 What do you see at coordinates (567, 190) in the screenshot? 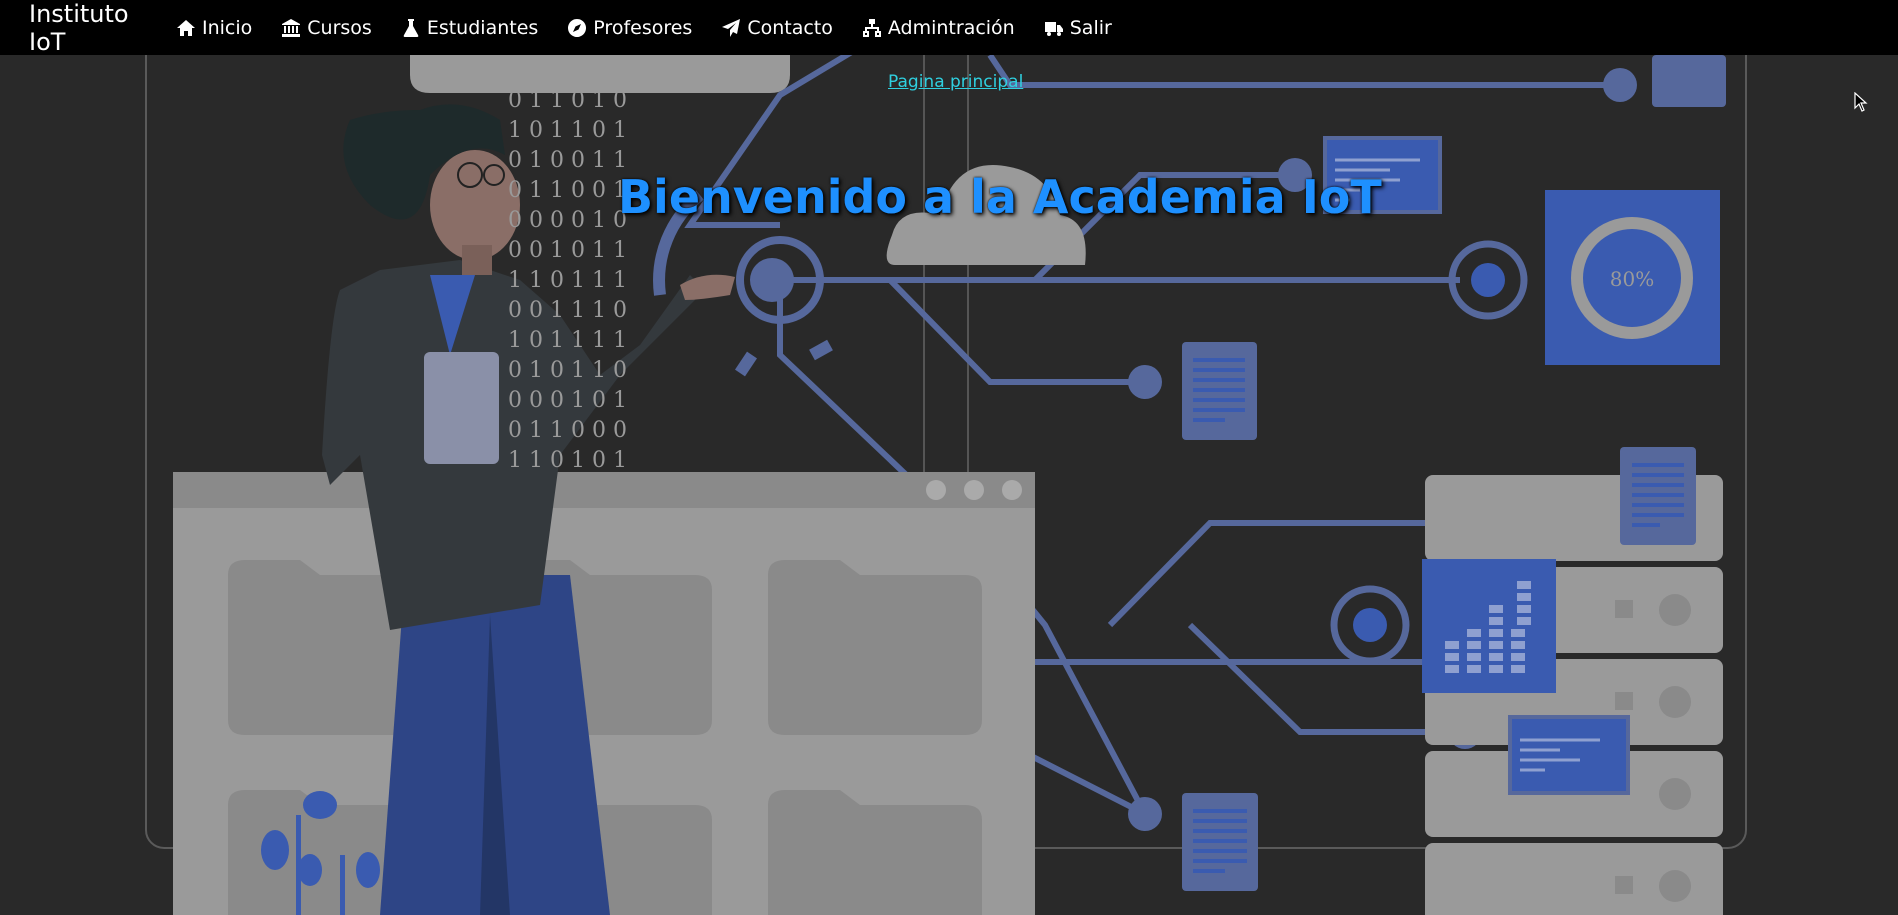
I see `binary-row: 0 1 1 0 0 1` at bounding box center [567, 190].